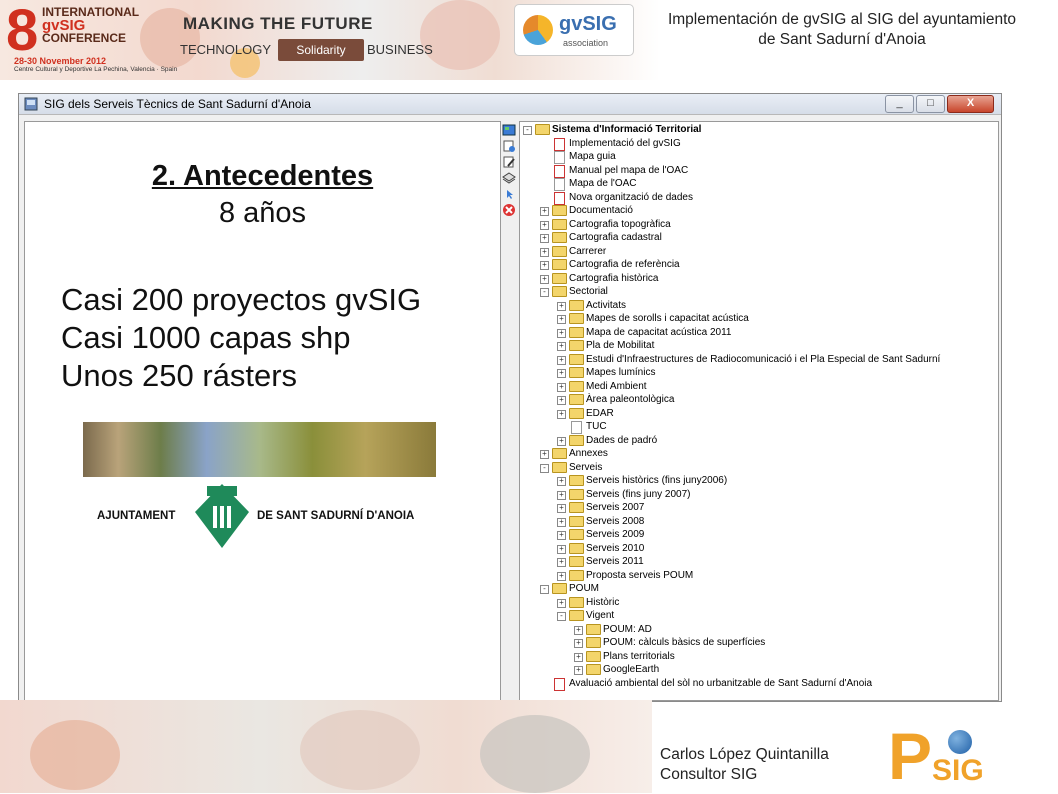 This screenshot has width=1058, height=794. I want to click on tree-item-label: Serveis, so click(586, 467).